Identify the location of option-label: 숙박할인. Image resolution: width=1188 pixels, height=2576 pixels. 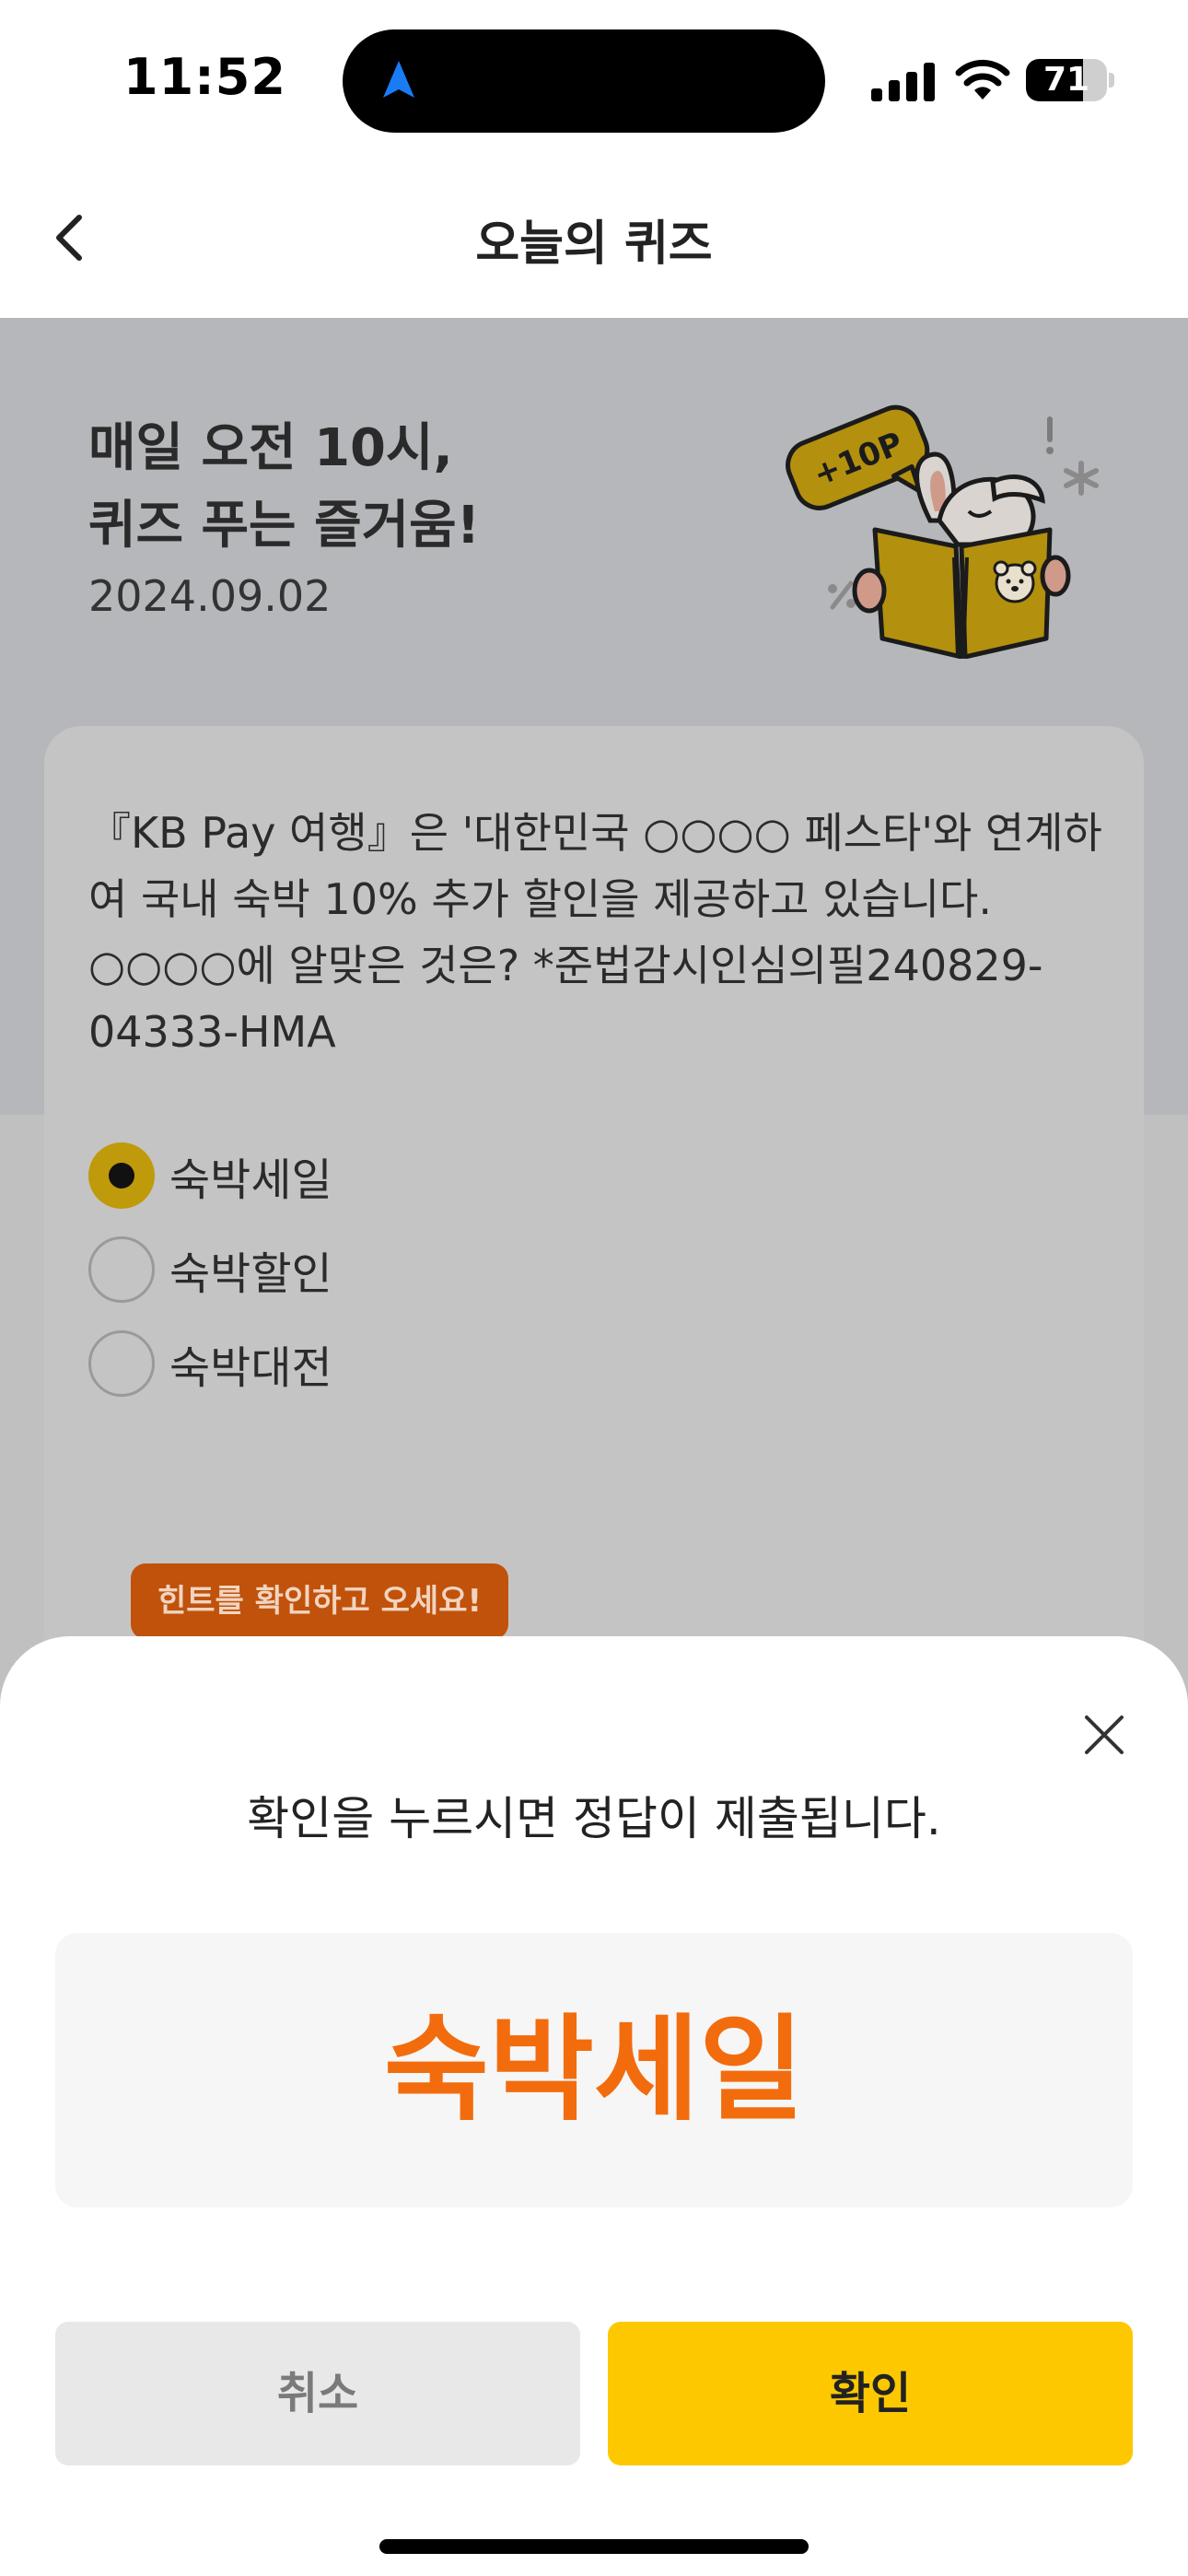
(250, 1274).